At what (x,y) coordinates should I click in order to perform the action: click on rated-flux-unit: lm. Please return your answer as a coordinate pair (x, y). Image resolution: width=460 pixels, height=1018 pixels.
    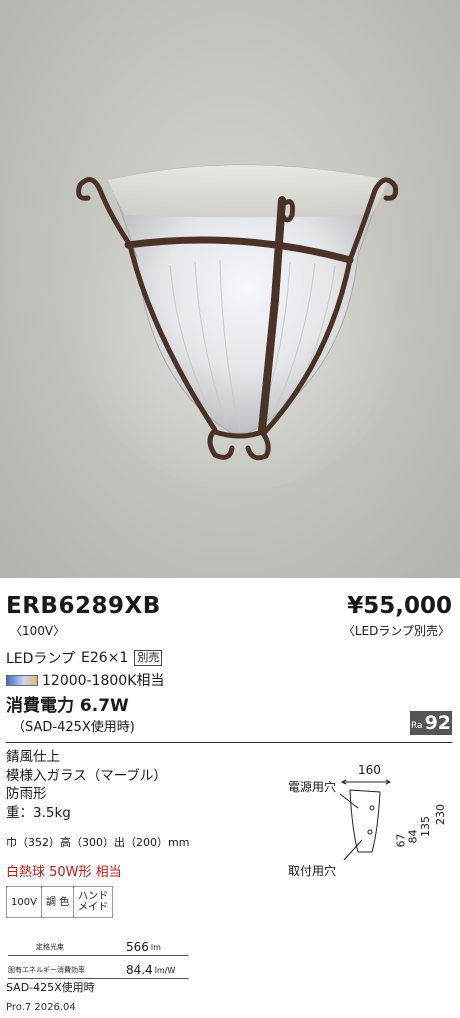
    Looking at the image, I should click on (155, 947).